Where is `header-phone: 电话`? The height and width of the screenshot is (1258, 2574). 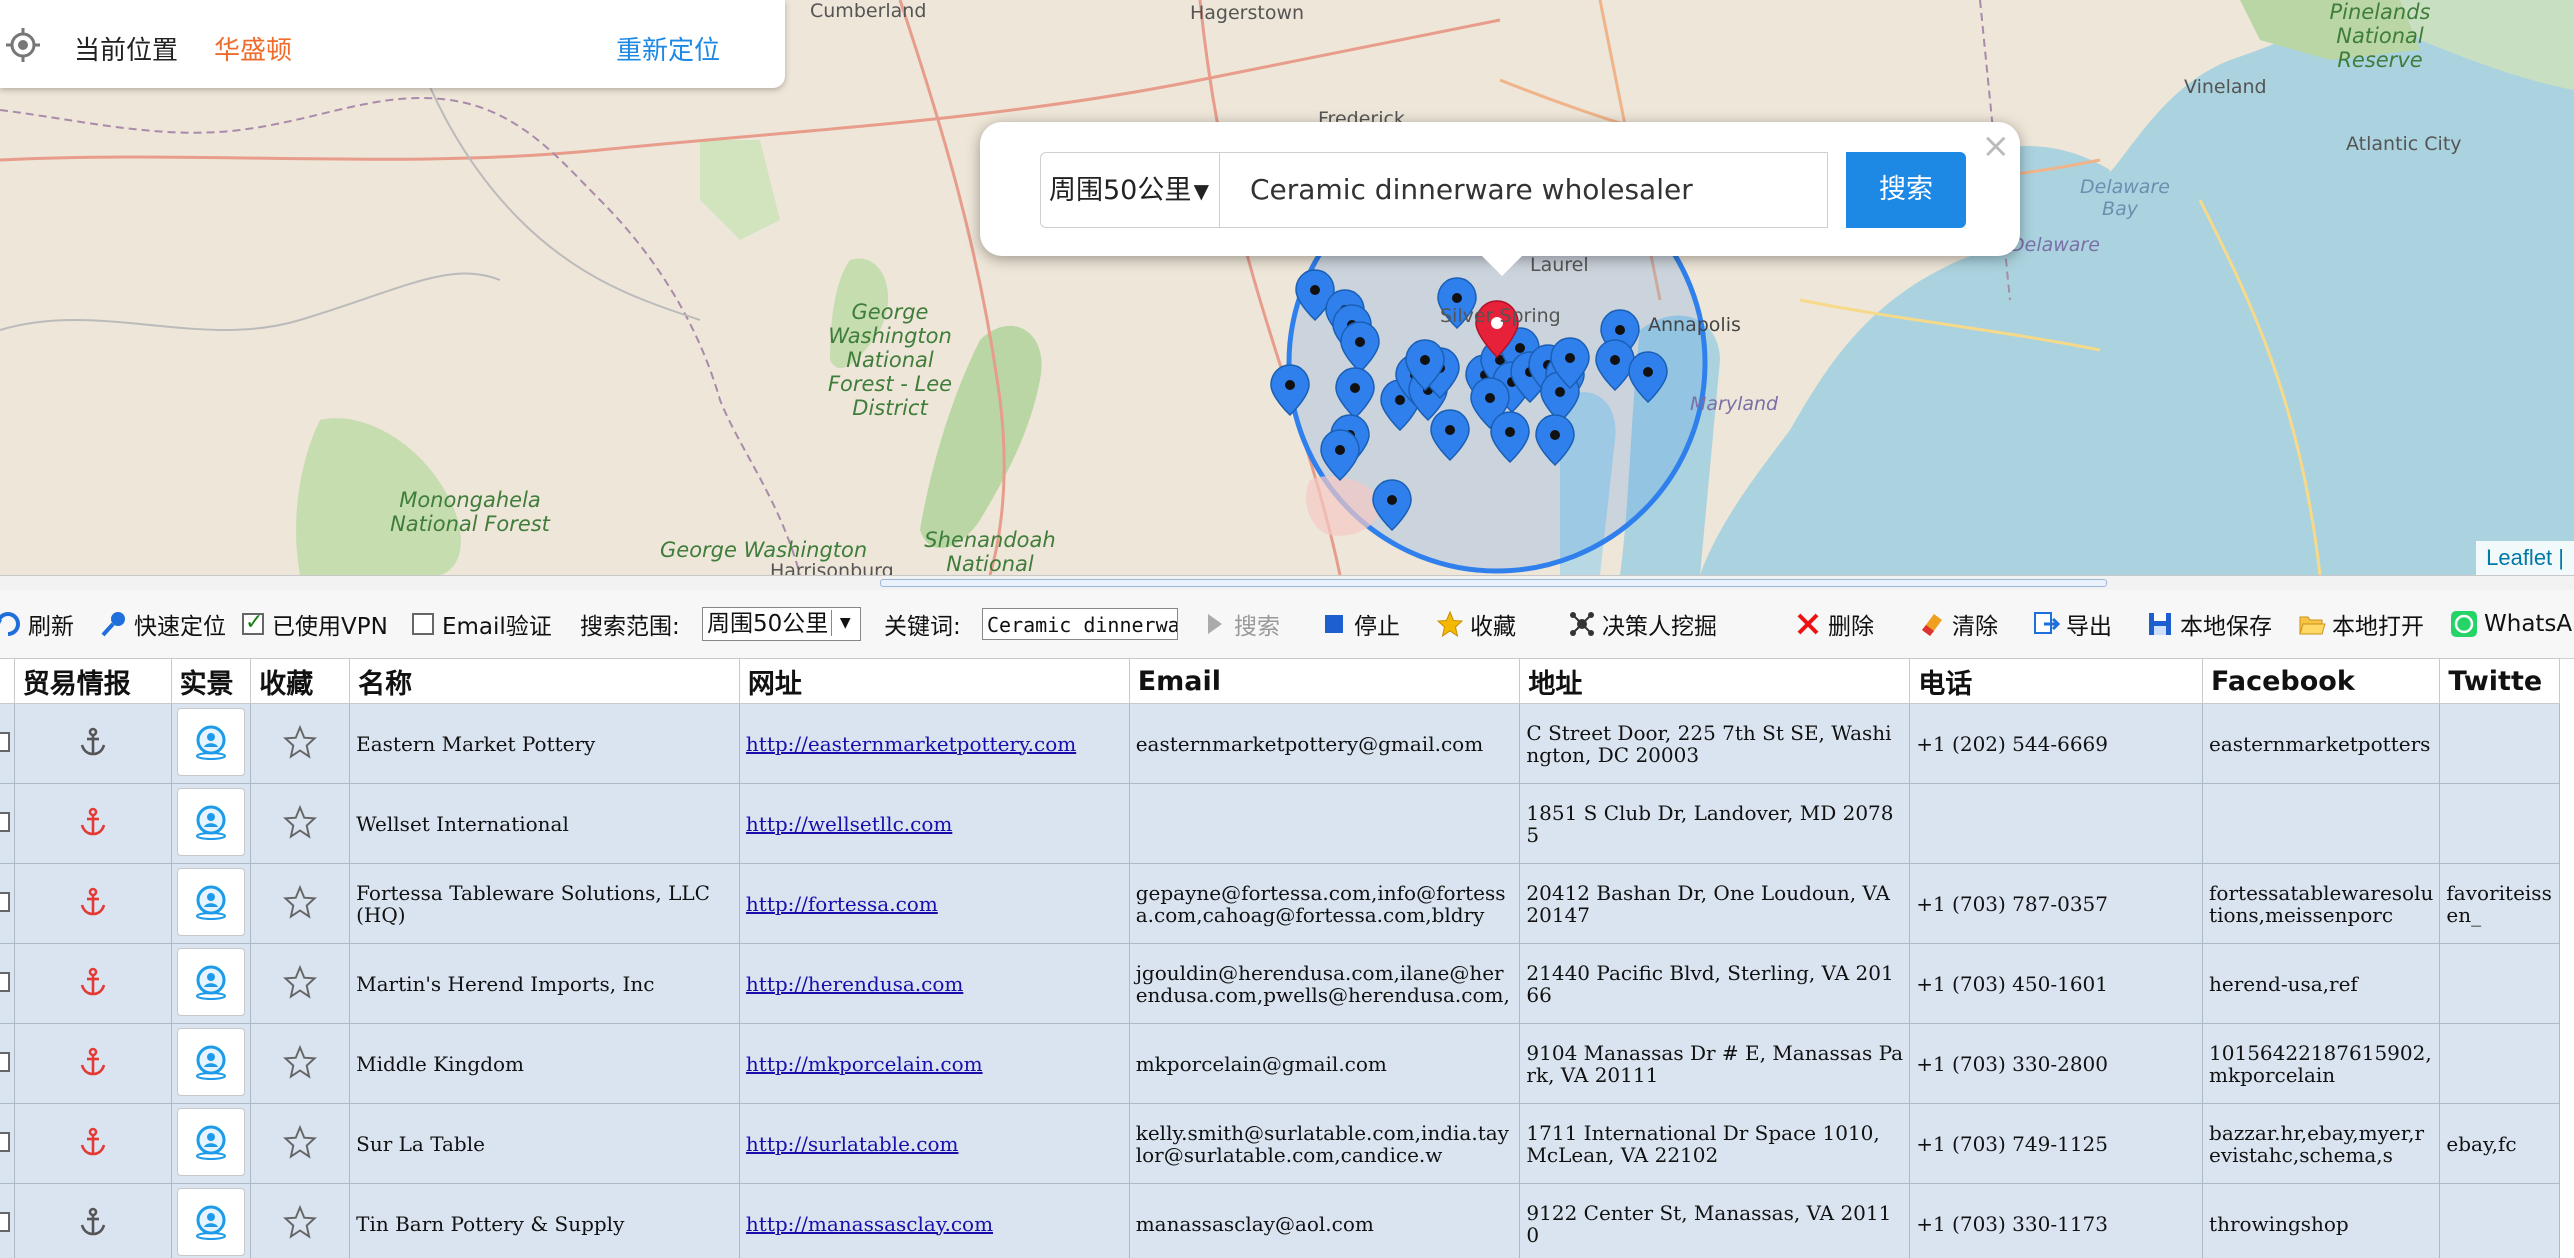
header-phone: 电话 is located at coordinates (2056, 681).